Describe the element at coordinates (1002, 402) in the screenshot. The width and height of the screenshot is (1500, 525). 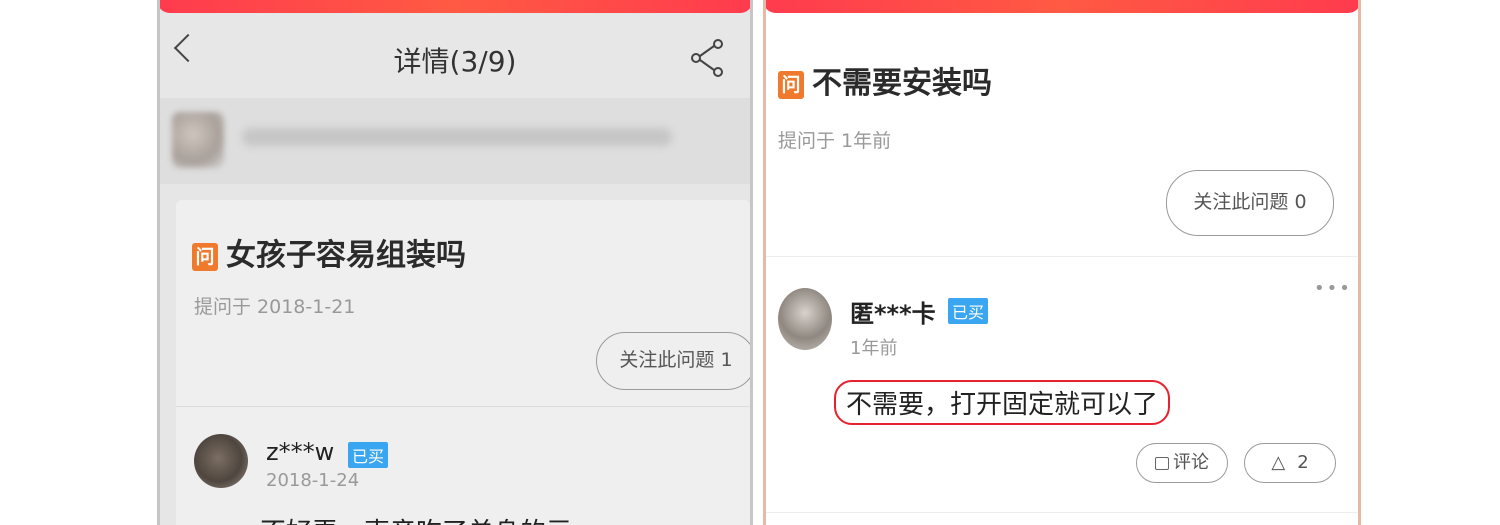
I see `answer-text-highlighted: 不需要，打开固定就可以了` at that location.